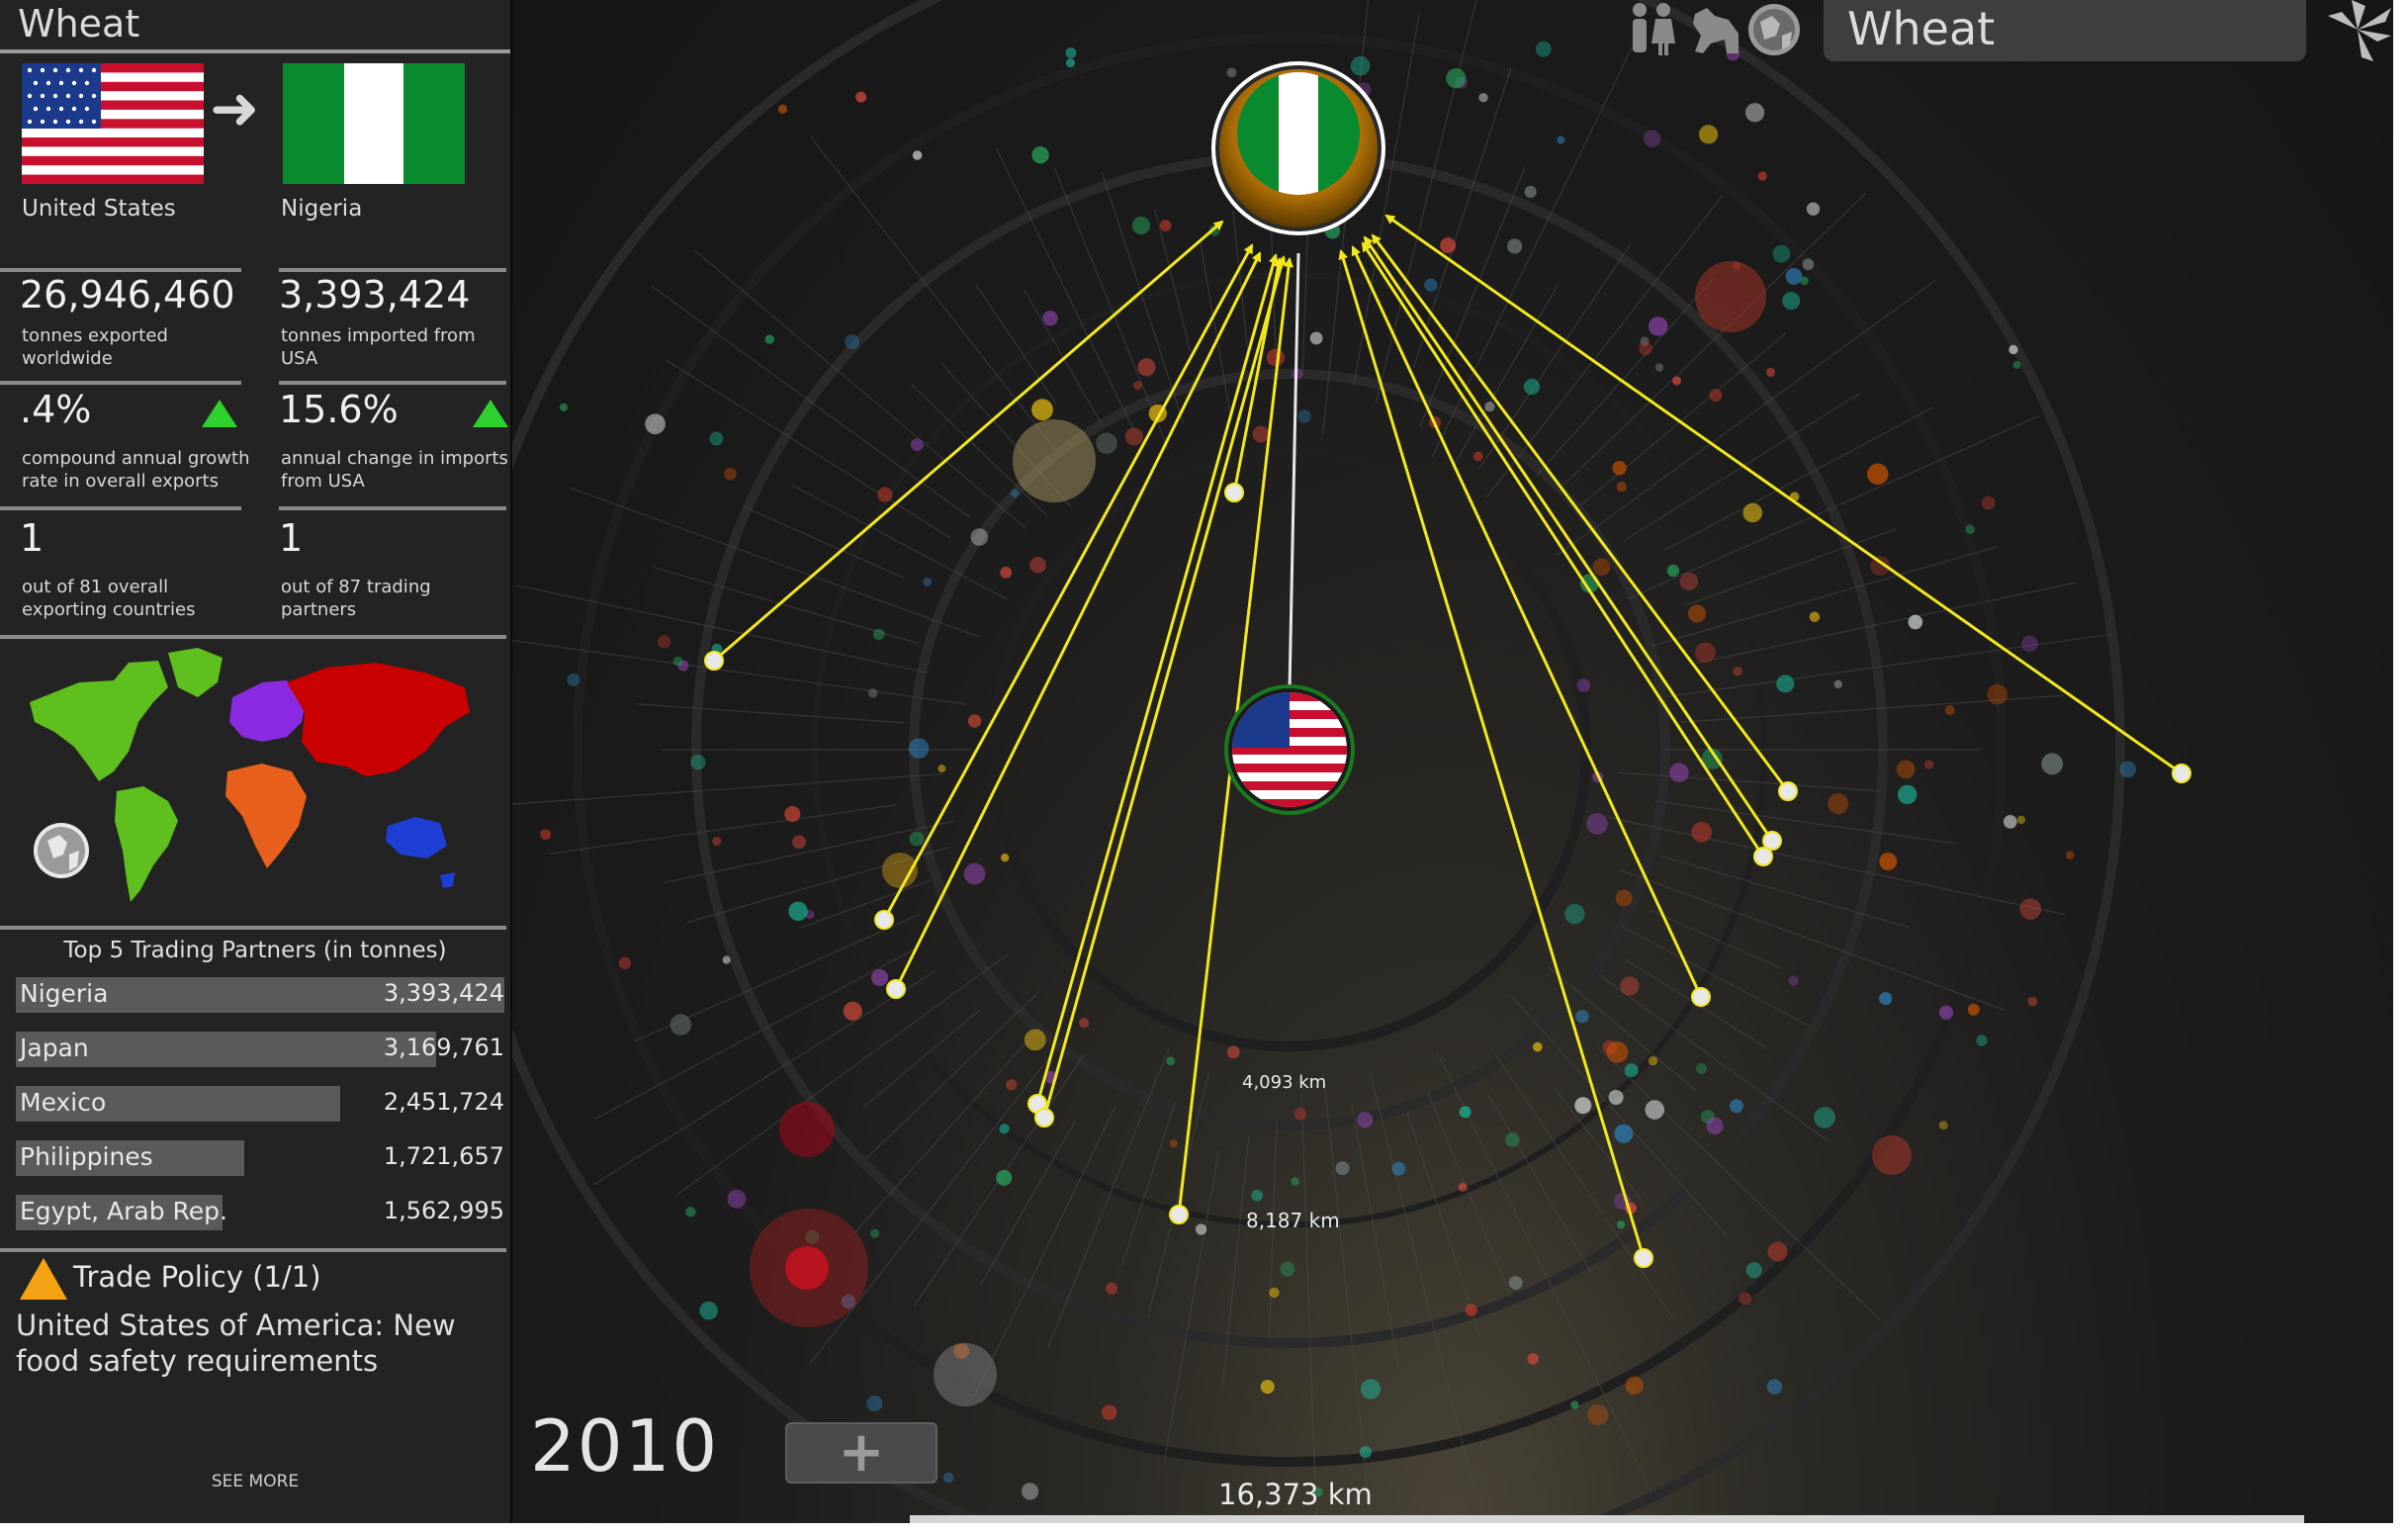 Image resolution: width=2408 pixels, height=1533 pixels. What do you see at coordinates (260, 1159) in the screenshot?
I see `partner-row: Philippines 1,721,657` at bounding box center [260, 1159].